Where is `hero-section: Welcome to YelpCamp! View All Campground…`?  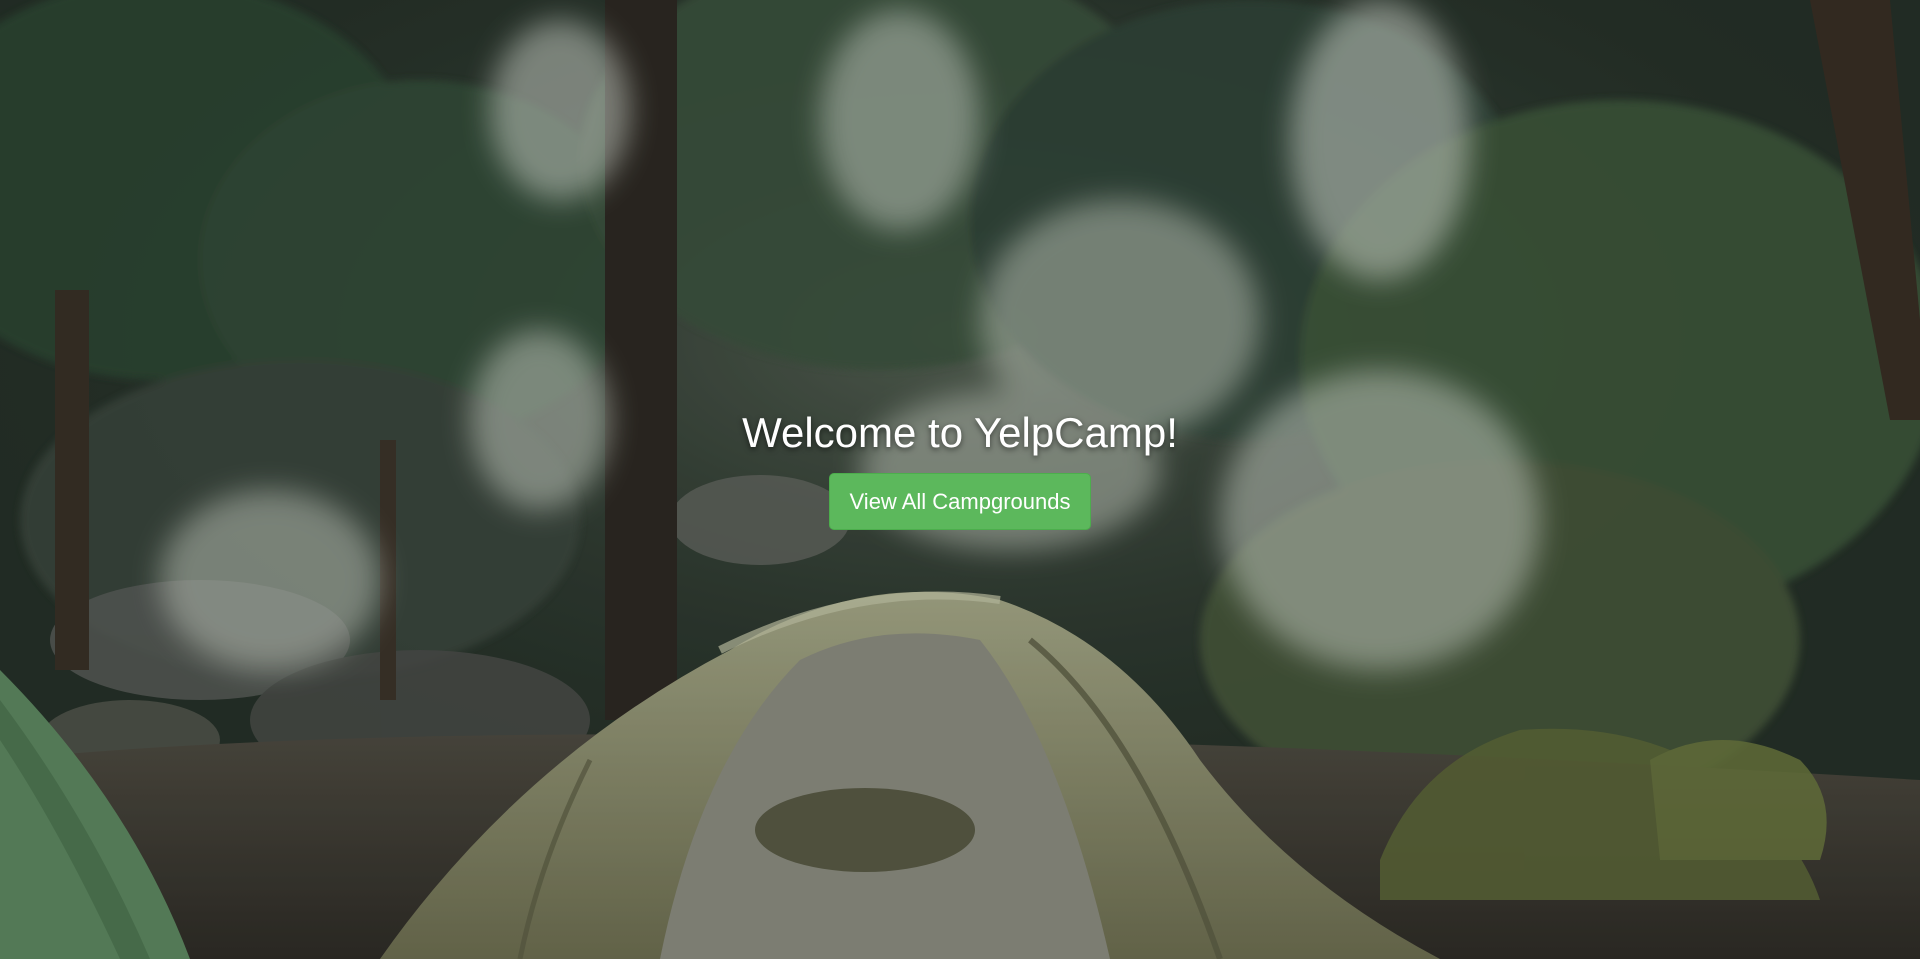 hero-section: Welcome to YelpCamp! View All Campground… is located at coordinates (960, 467).